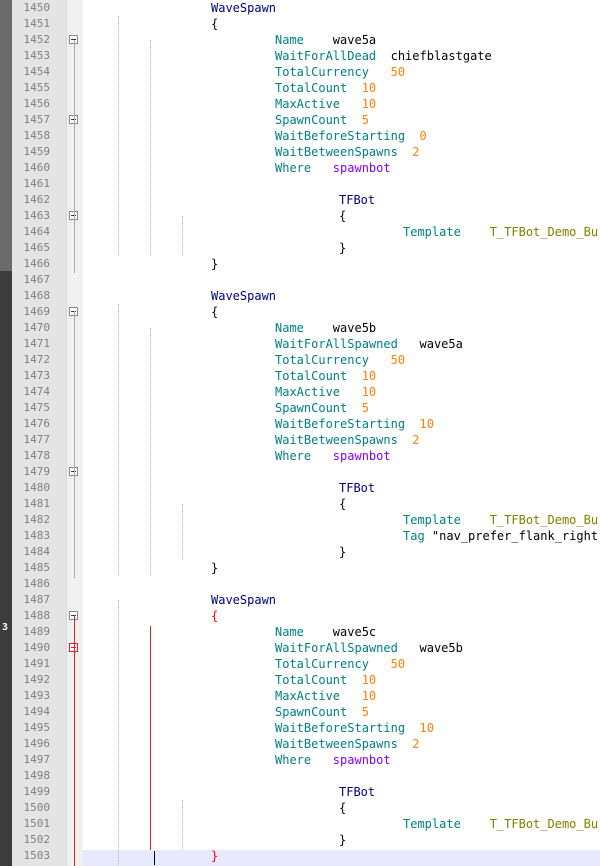 The width and height of the screenshot is (600, 866). What do you see at coordinates (300, 296) in the screenshot?
I see `code-line: 1468 WaveSpawn` at bounding box center [300, 296].